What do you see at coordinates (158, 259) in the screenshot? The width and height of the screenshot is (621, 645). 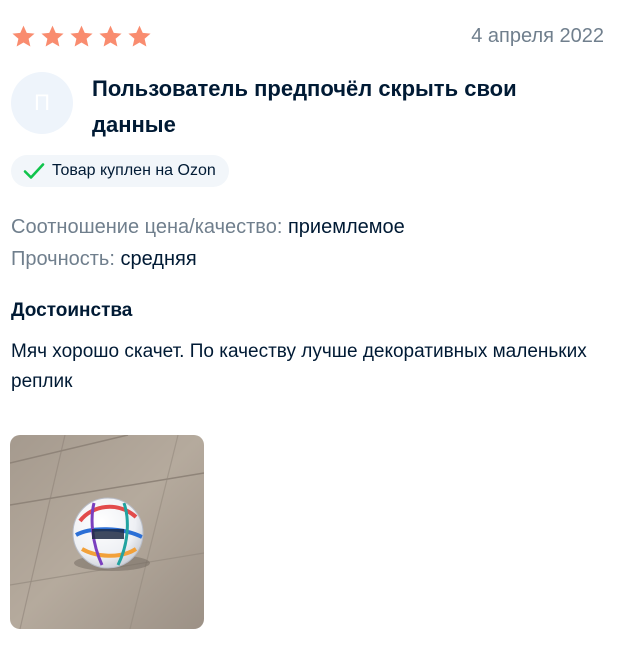 I see `param-value: средняя` at bounding box center [158, 259].